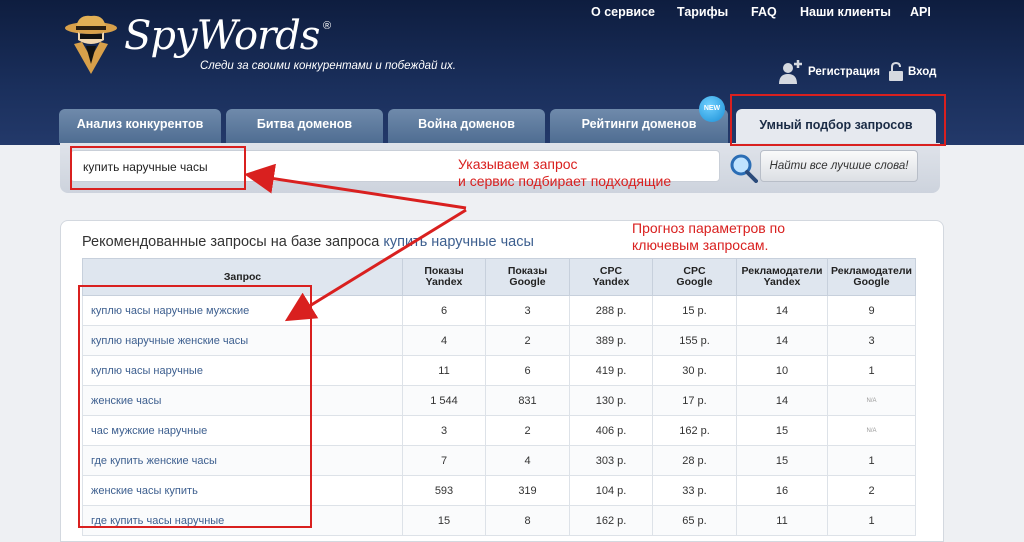 The image size is (1024, 542). Describe the element at coordinates (702, 12) in the screenshot. I see `nav-pricing: Тарифы` at that location.